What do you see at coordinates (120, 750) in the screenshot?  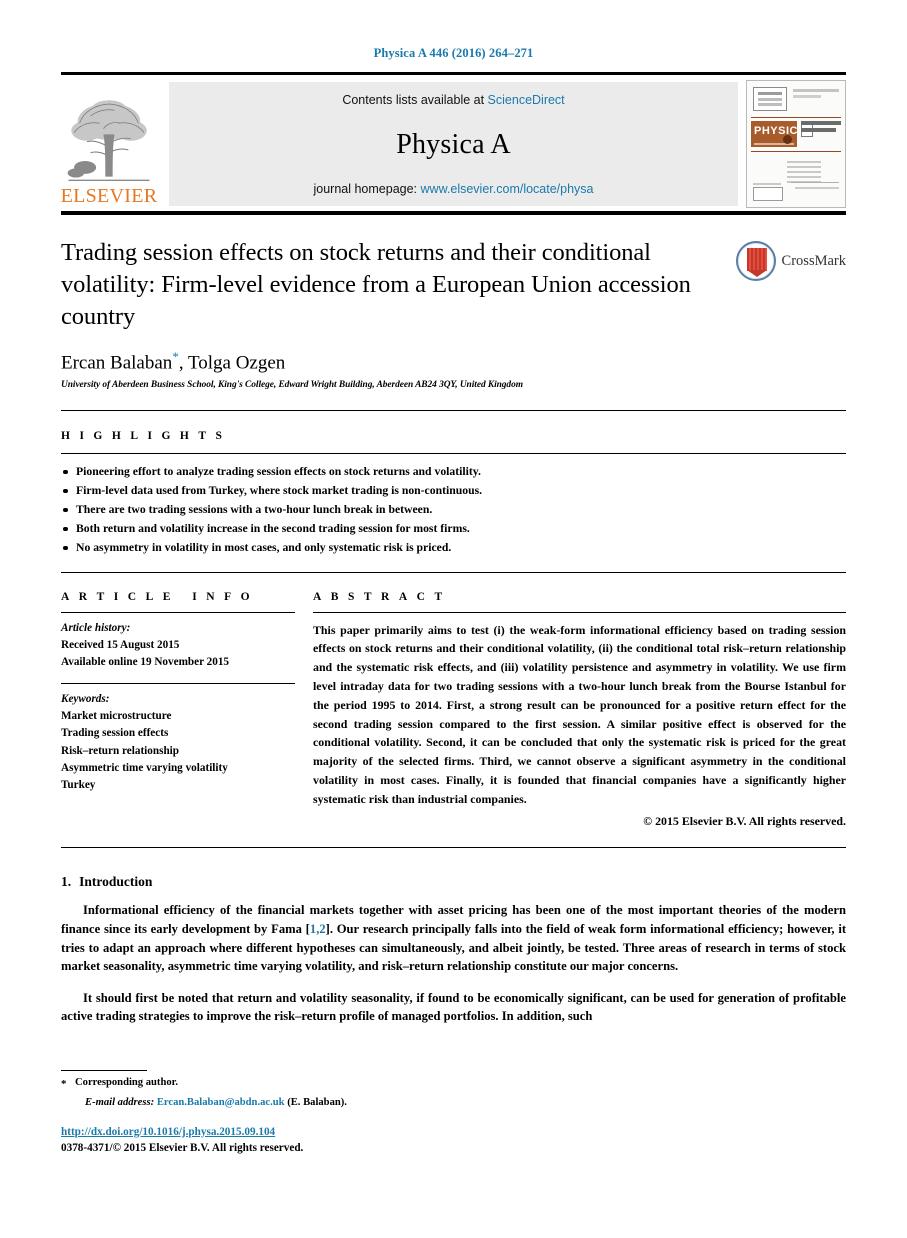 I see `keyword-item: Risk–return relationship` at bounding box center [120, 750].